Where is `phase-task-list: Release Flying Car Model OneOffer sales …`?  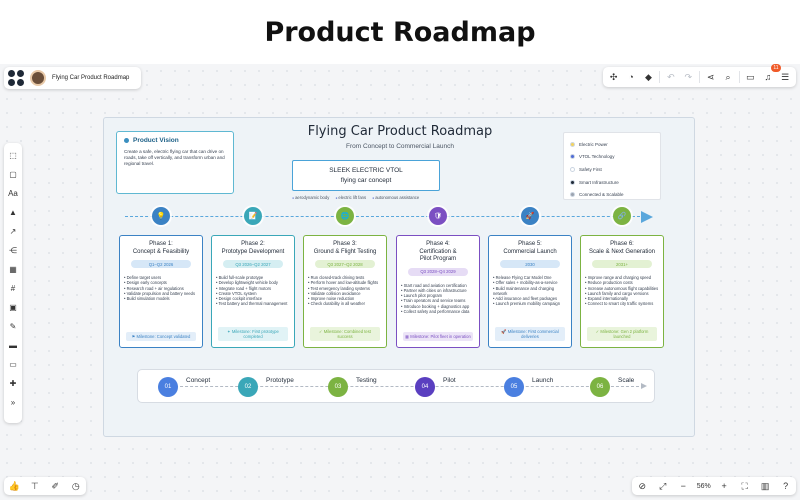
phase-task-list: Release Flying Car Model OneOffer sales … is located at coordinates (530, 291).